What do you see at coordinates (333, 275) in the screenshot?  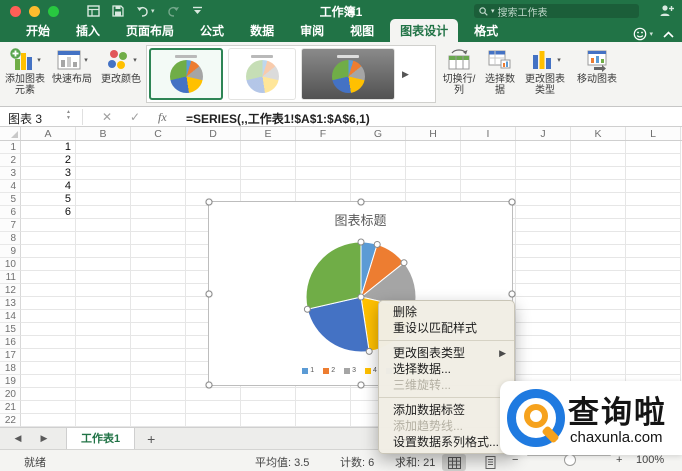 I see `pie-slice` at bounding box center [333, 275].